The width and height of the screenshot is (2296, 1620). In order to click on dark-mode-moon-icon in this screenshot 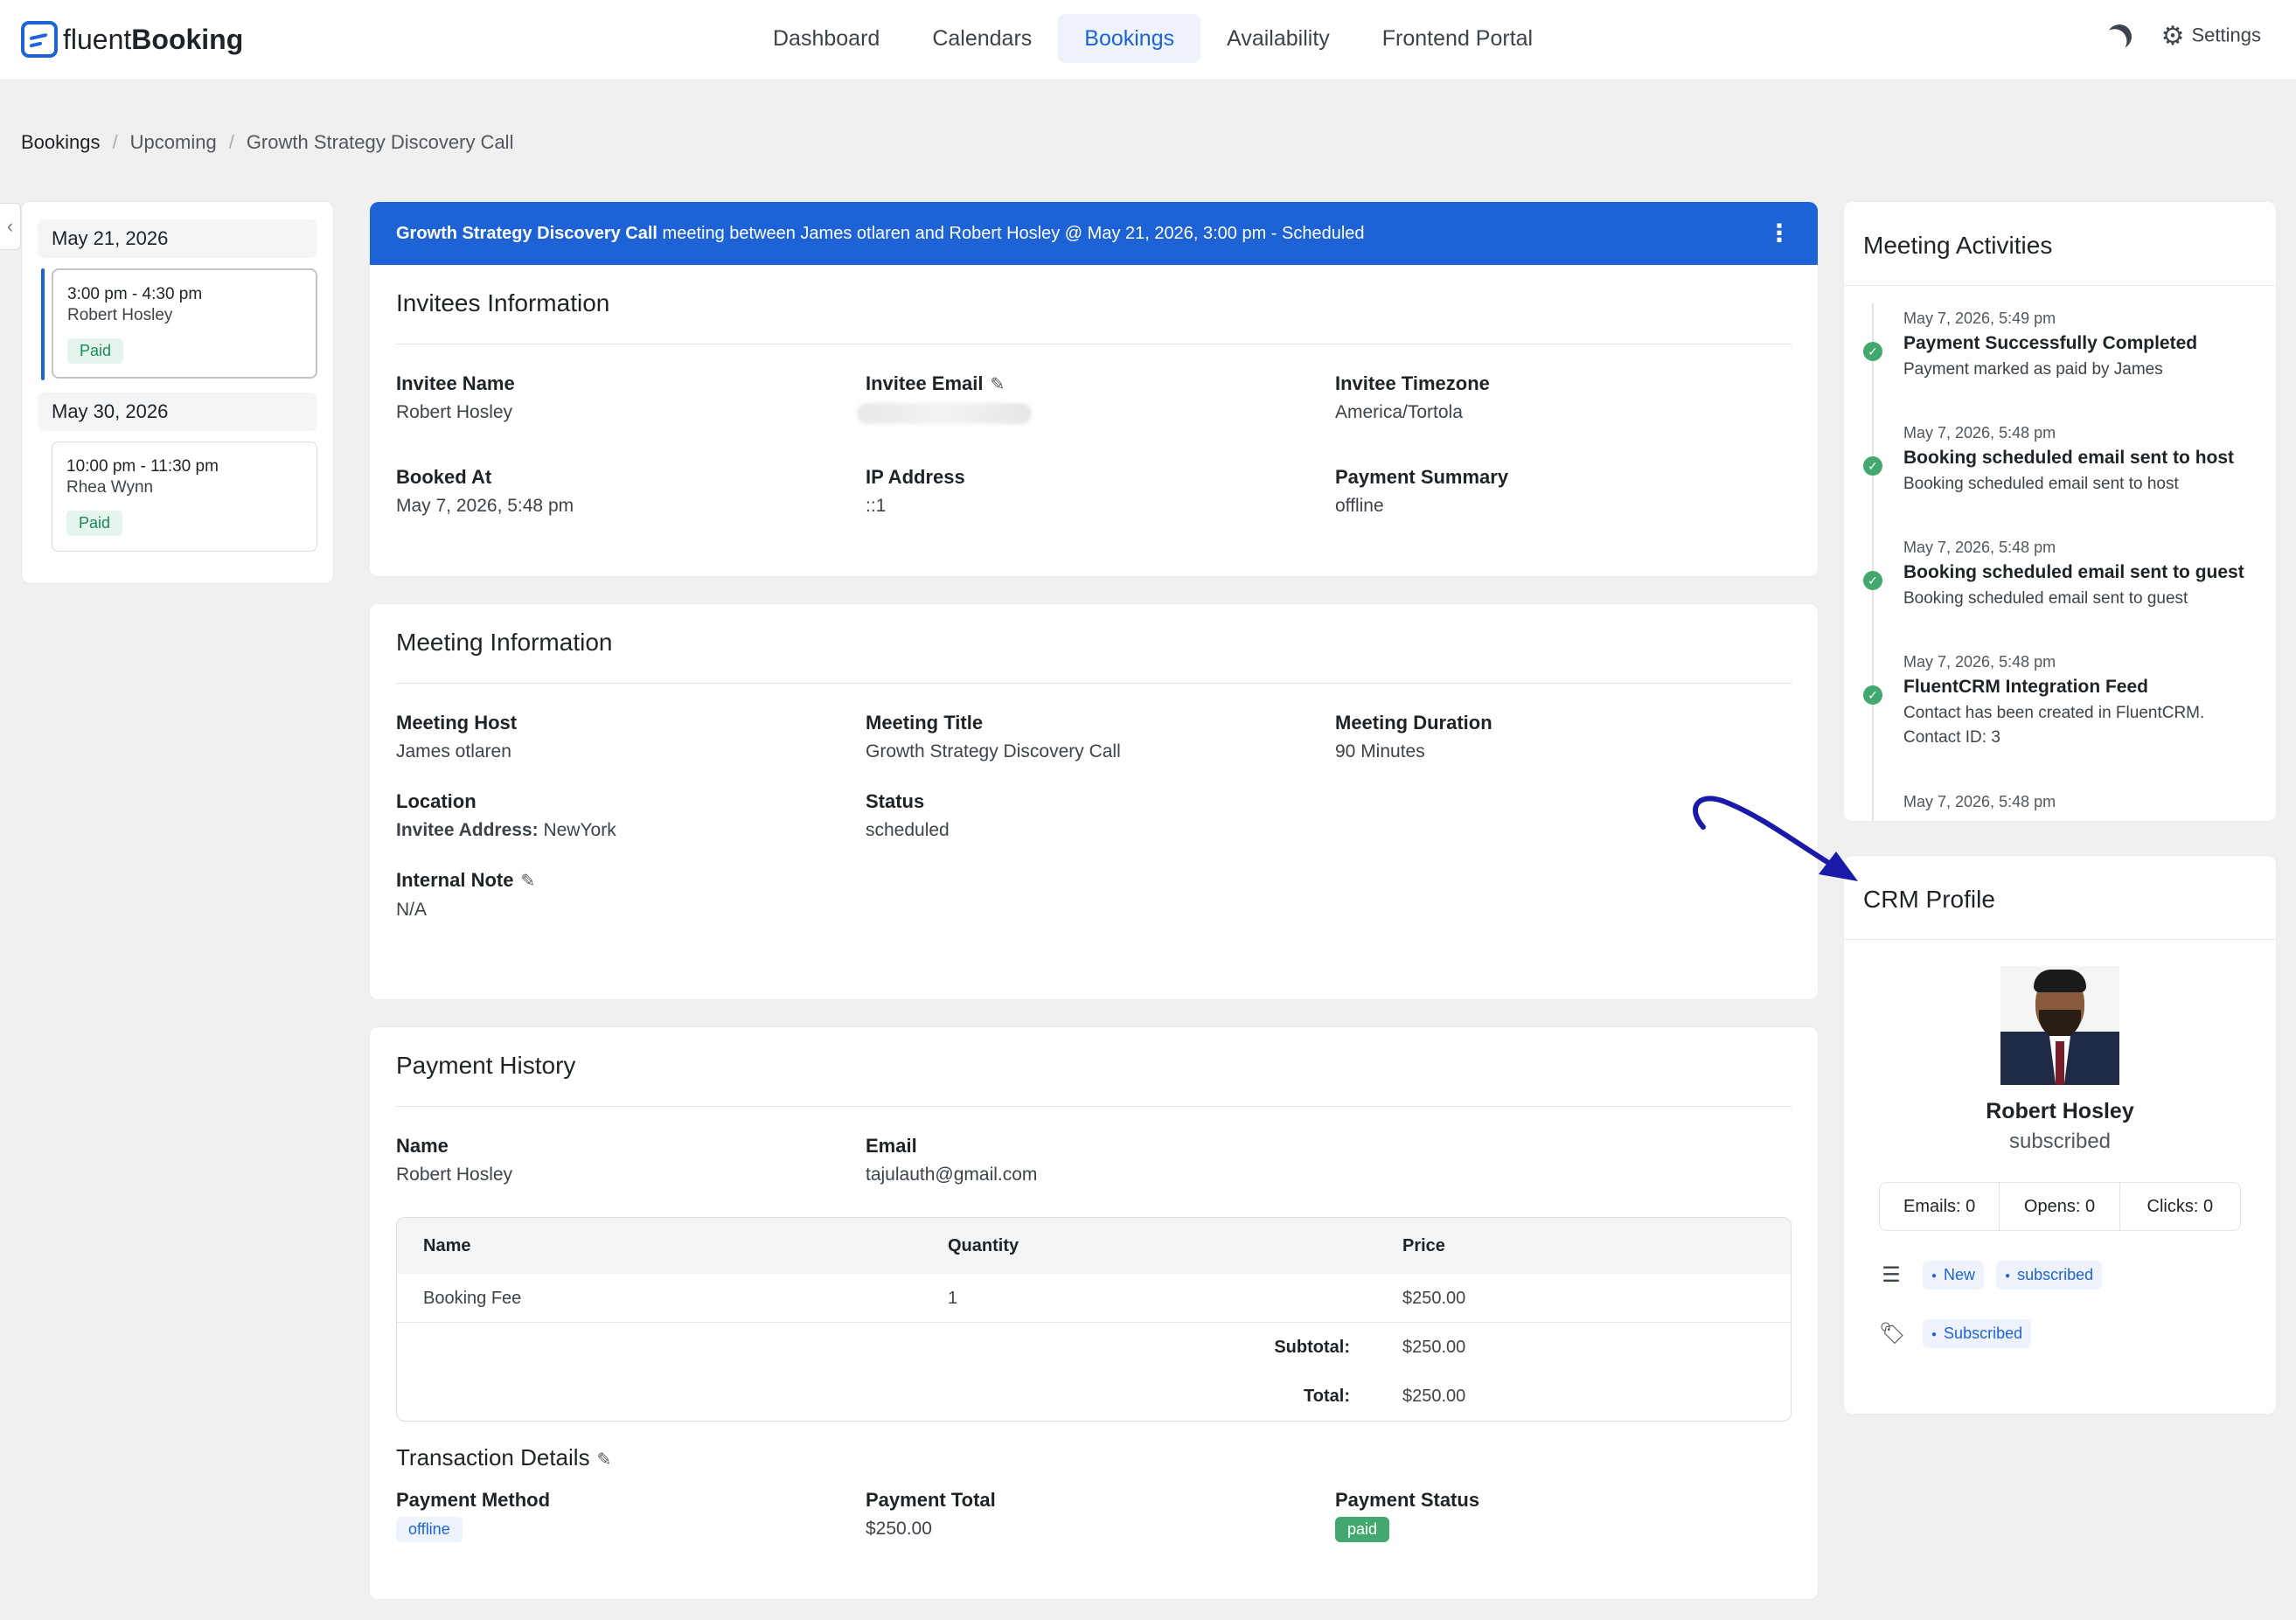, I will do `click(2119, 37)`.